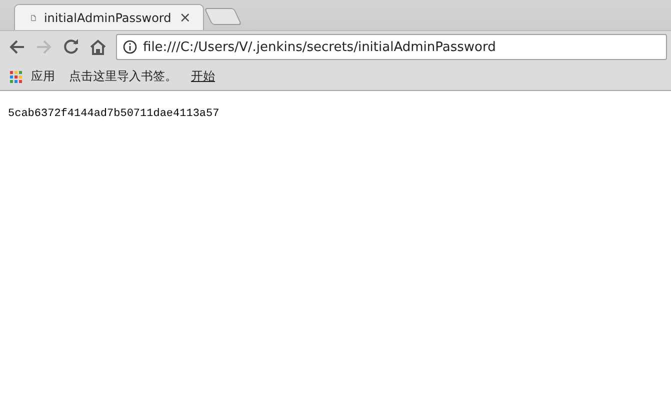 This screenshot has height=402, width=671. What do you see at coordinates (185, 18) in the screenshot?
I see `close-button: ×` at bounding box center [185, 18].